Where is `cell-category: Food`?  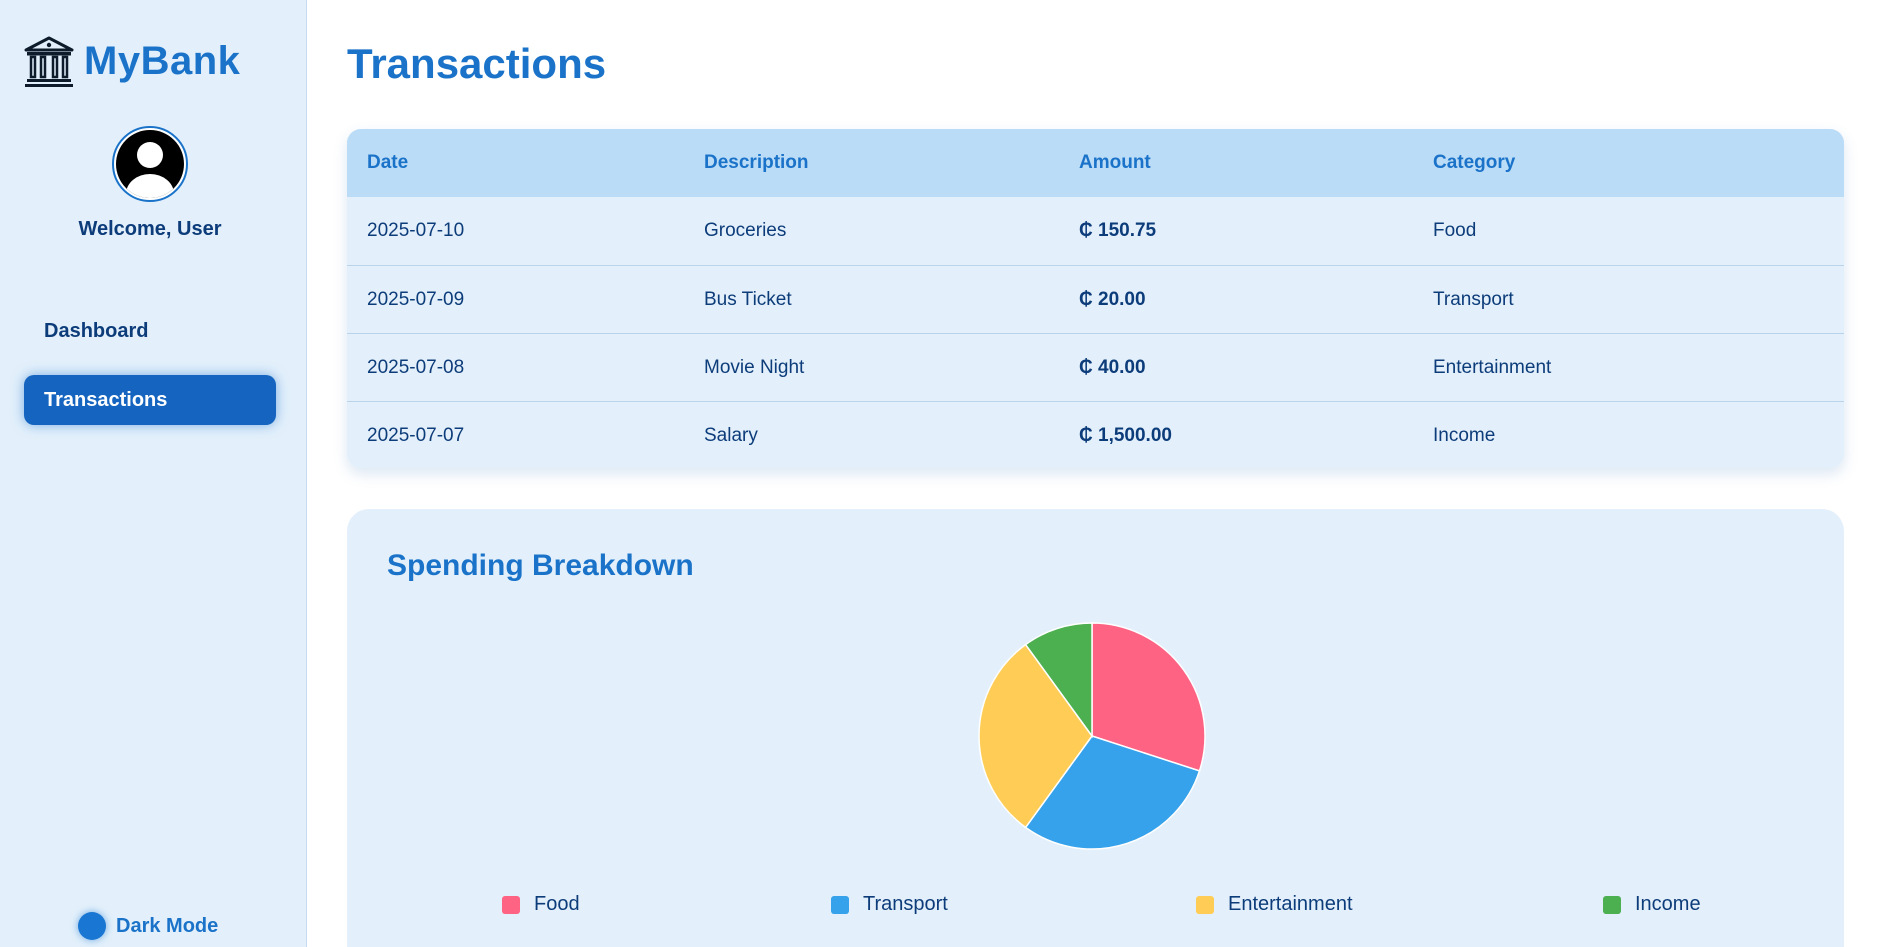 cell-category: Food is located at coordinates (1455, 230).